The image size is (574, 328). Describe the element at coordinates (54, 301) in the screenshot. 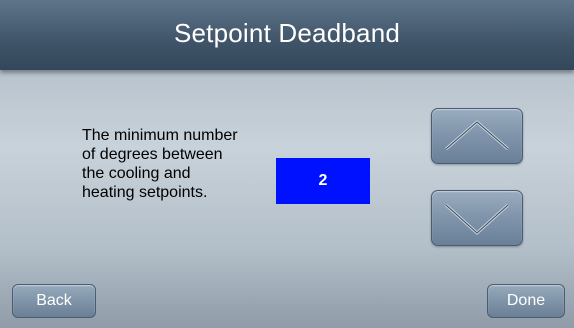

I see `back-button: Back` at that location.